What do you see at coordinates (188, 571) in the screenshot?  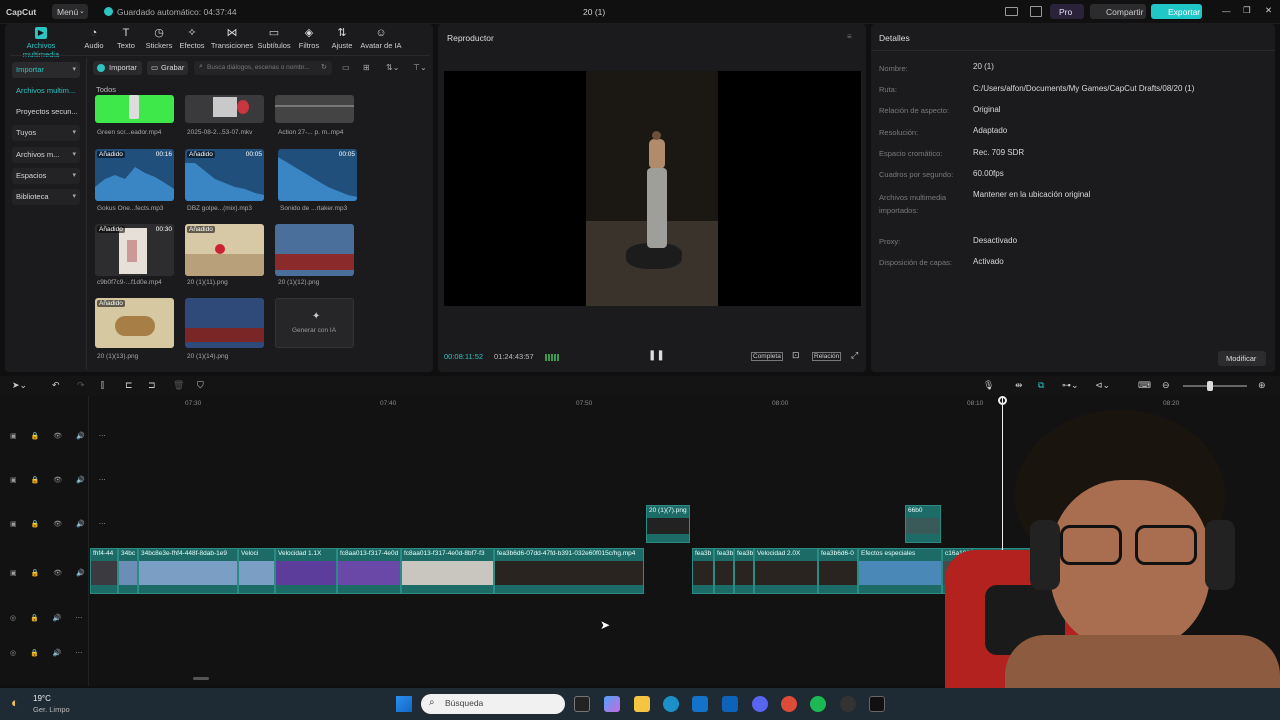 I see `video-clip: 34bc8e3e-fhf4-448f-8dab-1e9` at bounding box center [188, 571].